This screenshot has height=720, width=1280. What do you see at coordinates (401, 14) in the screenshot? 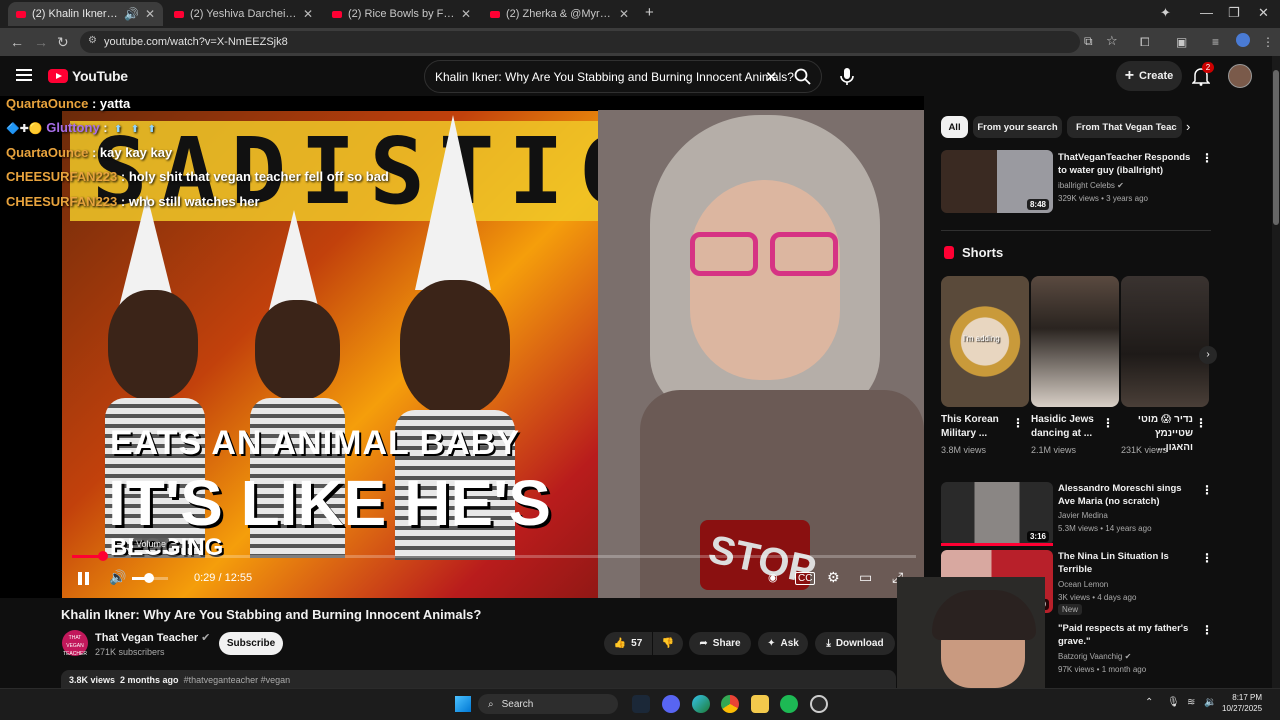
I see `browser-tab: (2) Rice Bowls by Flavor Hive - Y ✕` at bounding box center [401, 14].